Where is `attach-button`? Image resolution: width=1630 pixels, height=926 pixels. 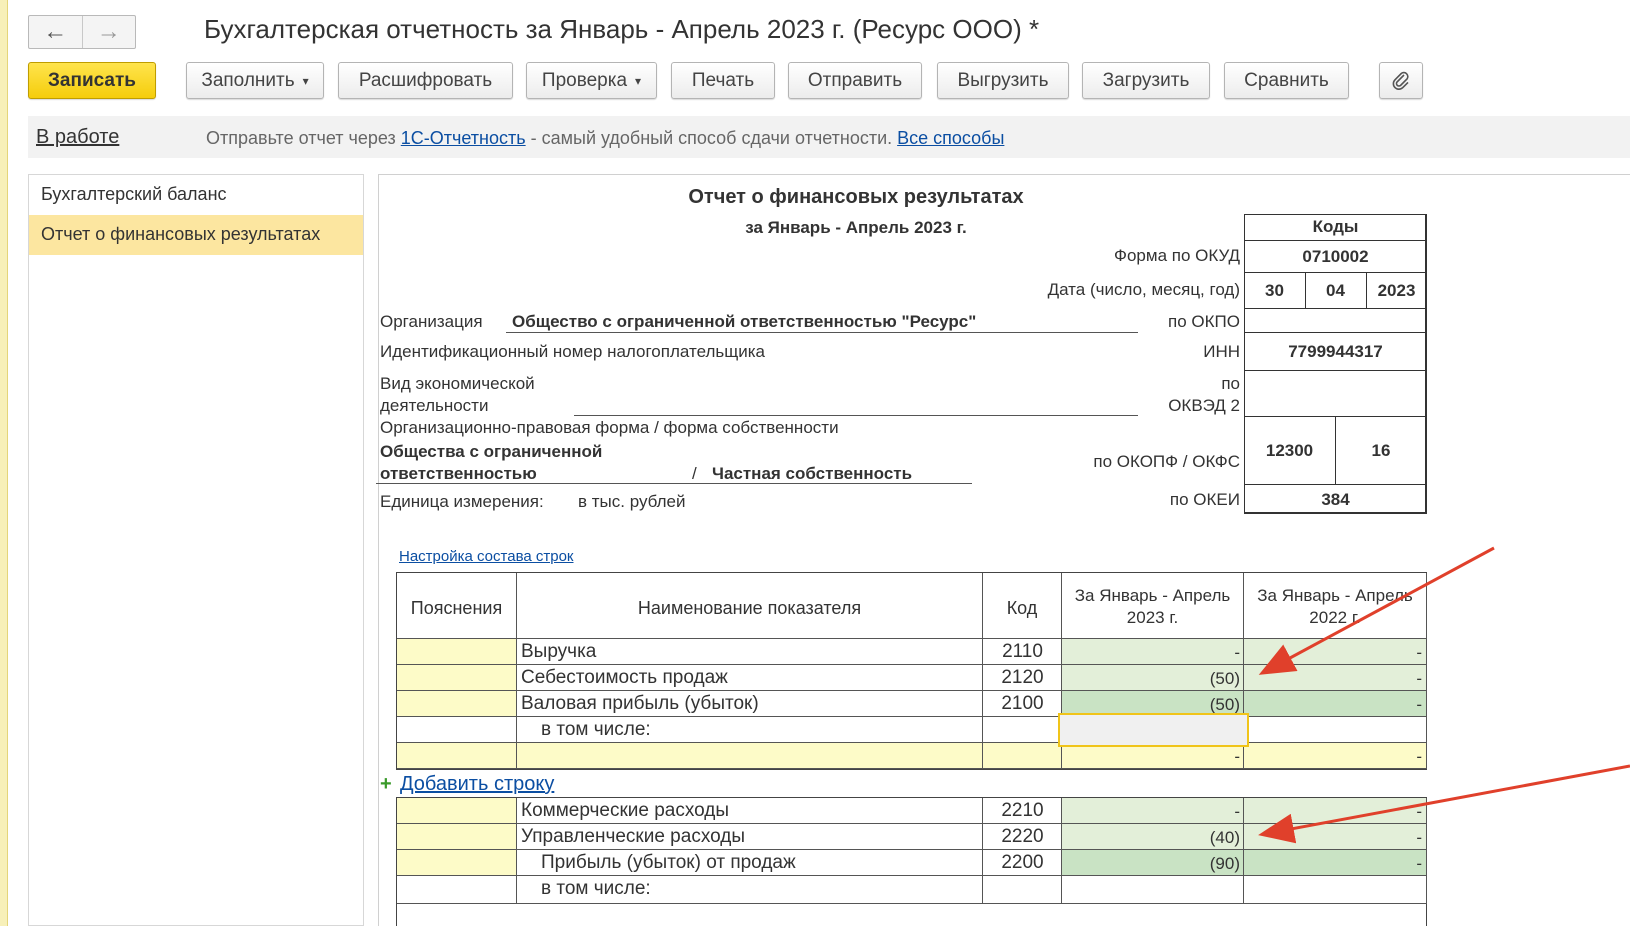 attach-button is located at coordinates (1401, 80).